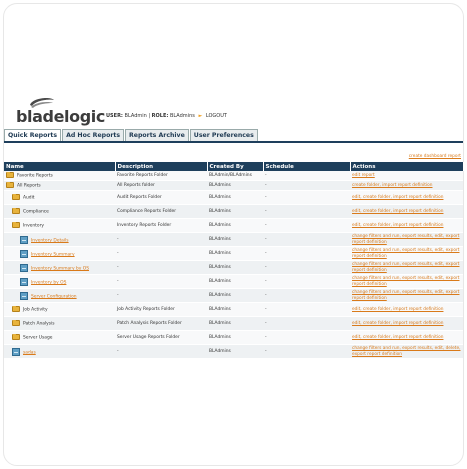 Image resolution: width=467 pixels, height=469 pixels. I want to click on logo-text: bladelogic, so click(60, 116).